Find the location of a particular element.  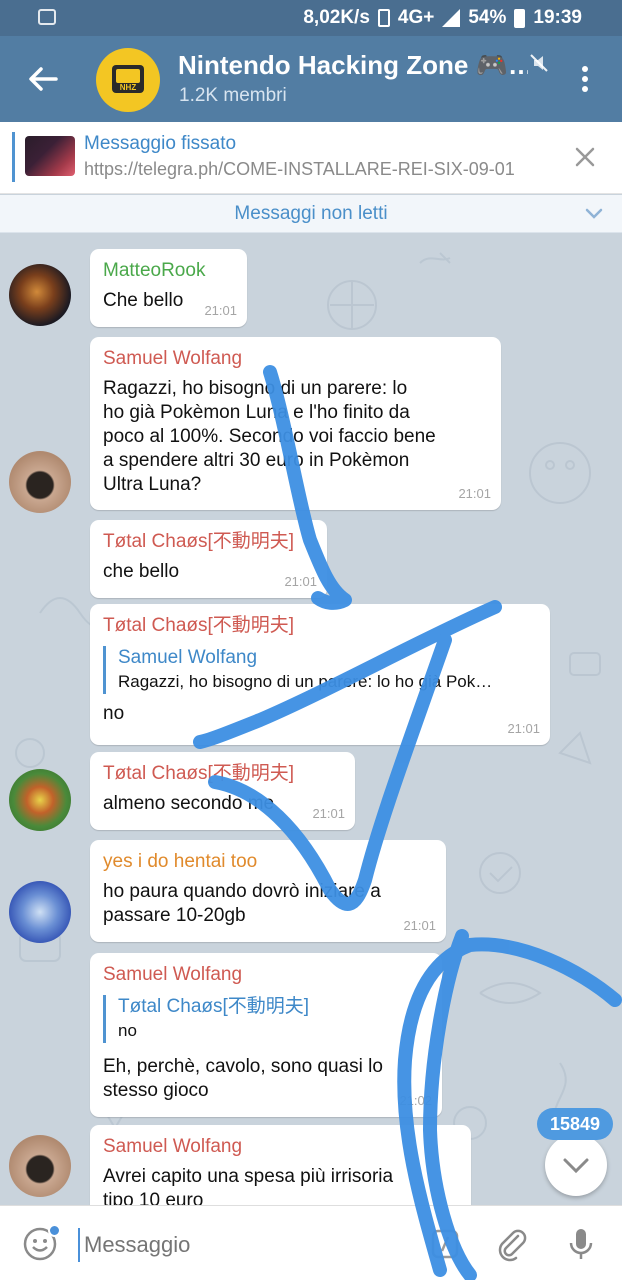

attach-icon is located at coordinates (512, 1244).